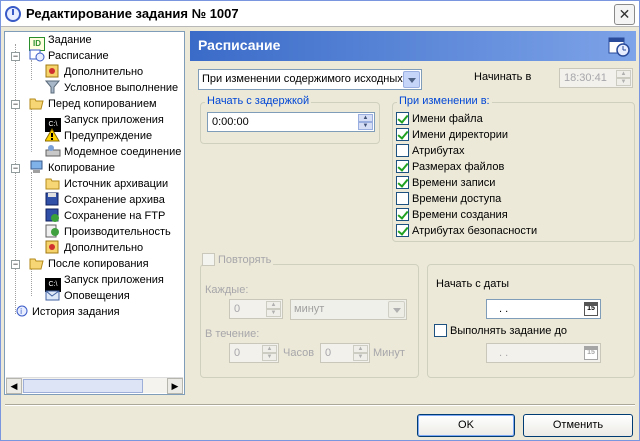 The image size is (640, 441). Describe the element at coordinates (402, 214) in the screenshot. I see `create-time-box` at that location.